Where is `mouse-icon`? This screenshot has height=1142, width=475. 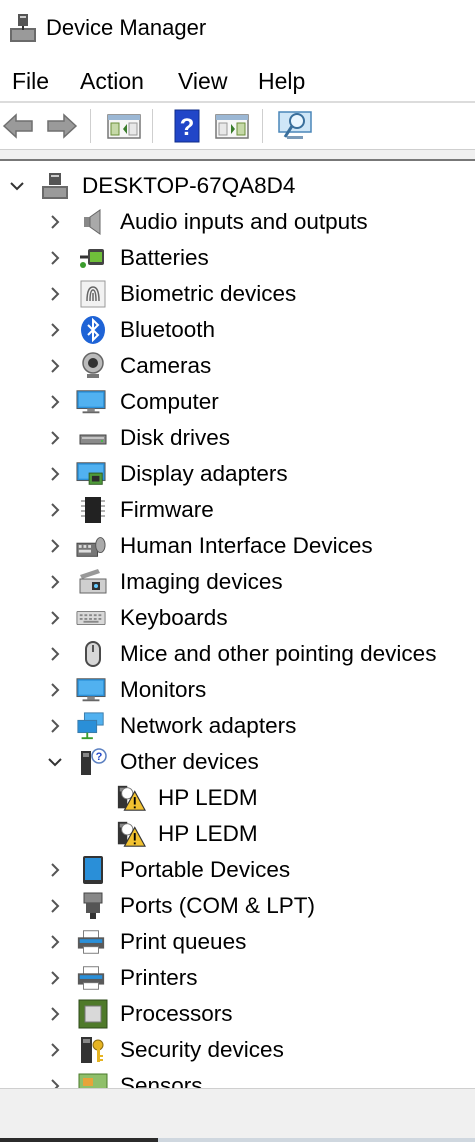
mouse-icon is located at coordinates (93, 654).